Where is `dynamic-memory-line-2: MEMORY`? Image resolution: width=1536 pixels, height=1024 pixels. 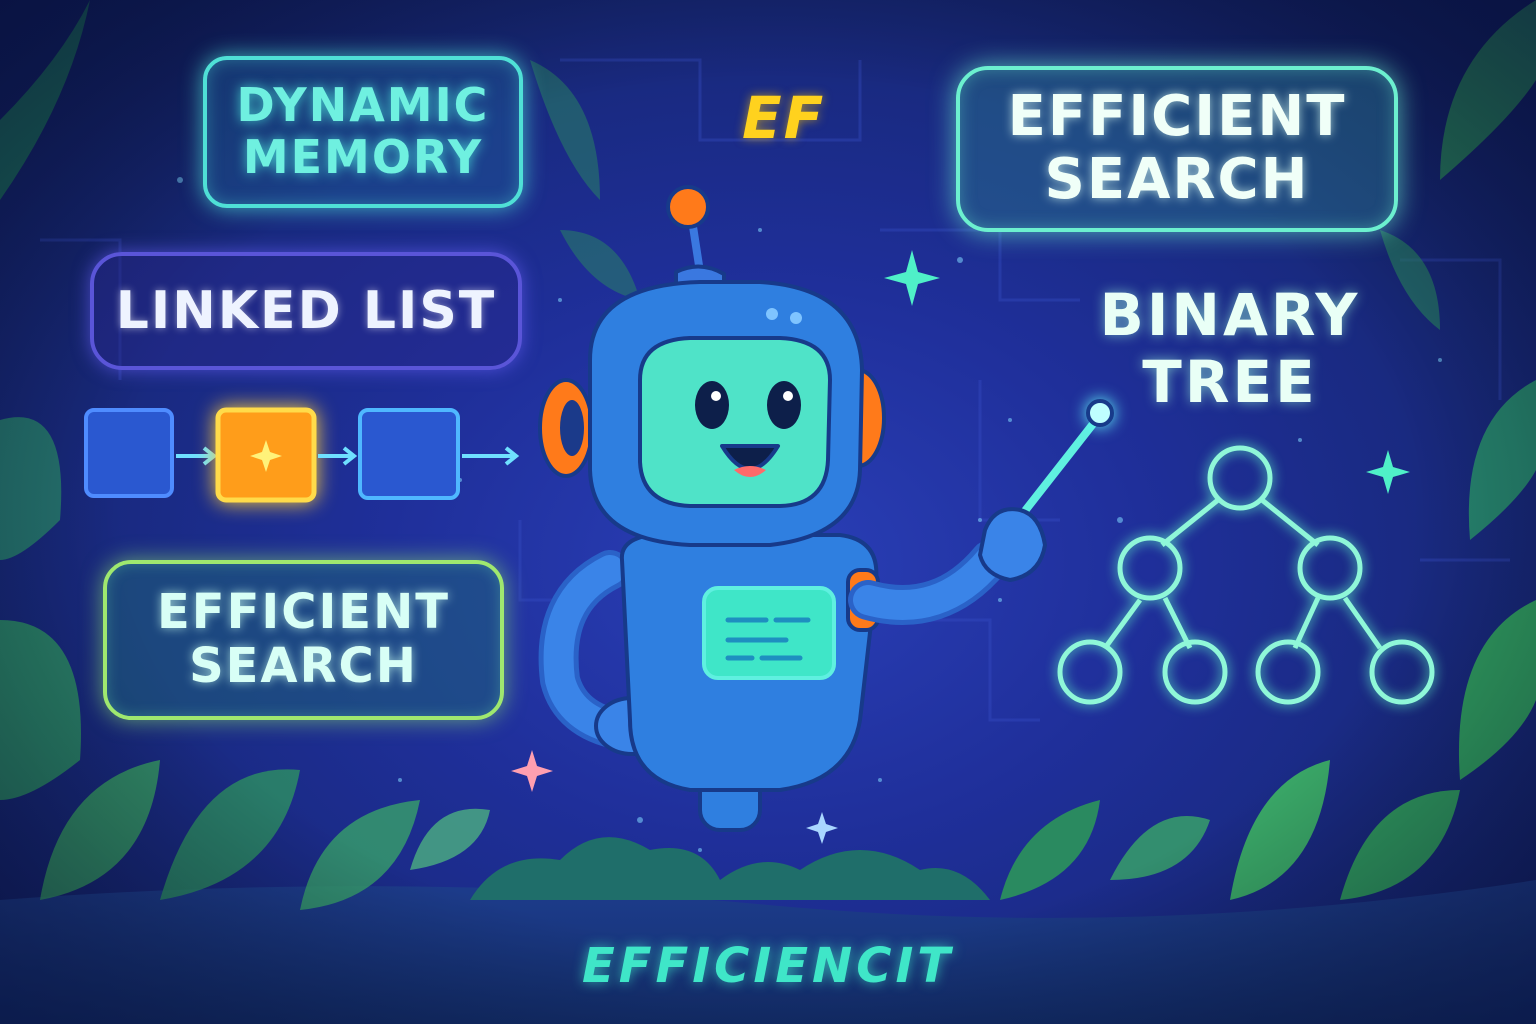
dynamic-memory-line-2: MEMORY is located at coordinates (363, 157).